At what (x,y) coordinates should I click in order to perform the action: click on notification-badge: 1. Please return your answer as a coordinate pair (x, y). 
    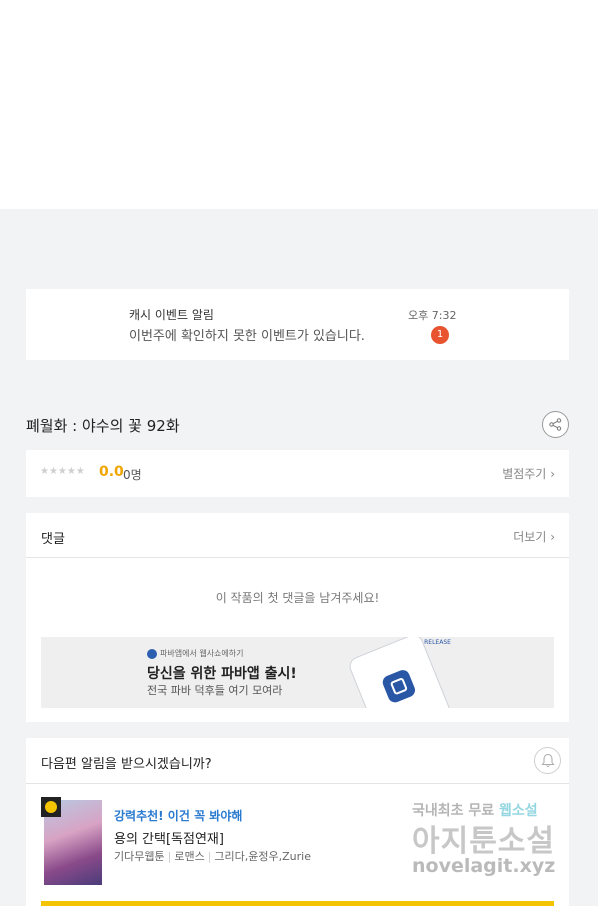
    Looking at the image, I should click on (440, 335).